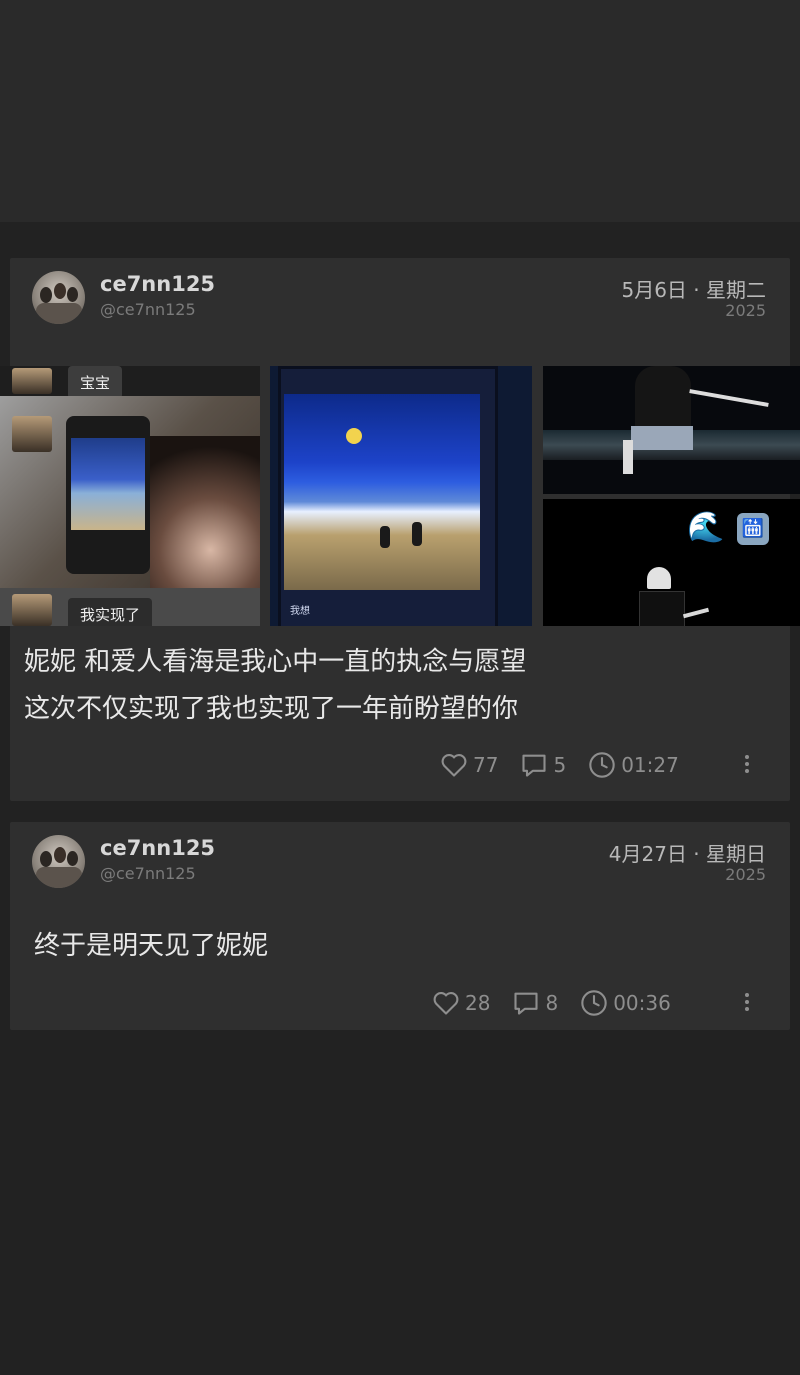 The image size is (800, 1375). What do you see at coordinates (95, 382) in the screenshot?
I see `chat-bubble-top: 宝宝` at bounding box center [95, 382].